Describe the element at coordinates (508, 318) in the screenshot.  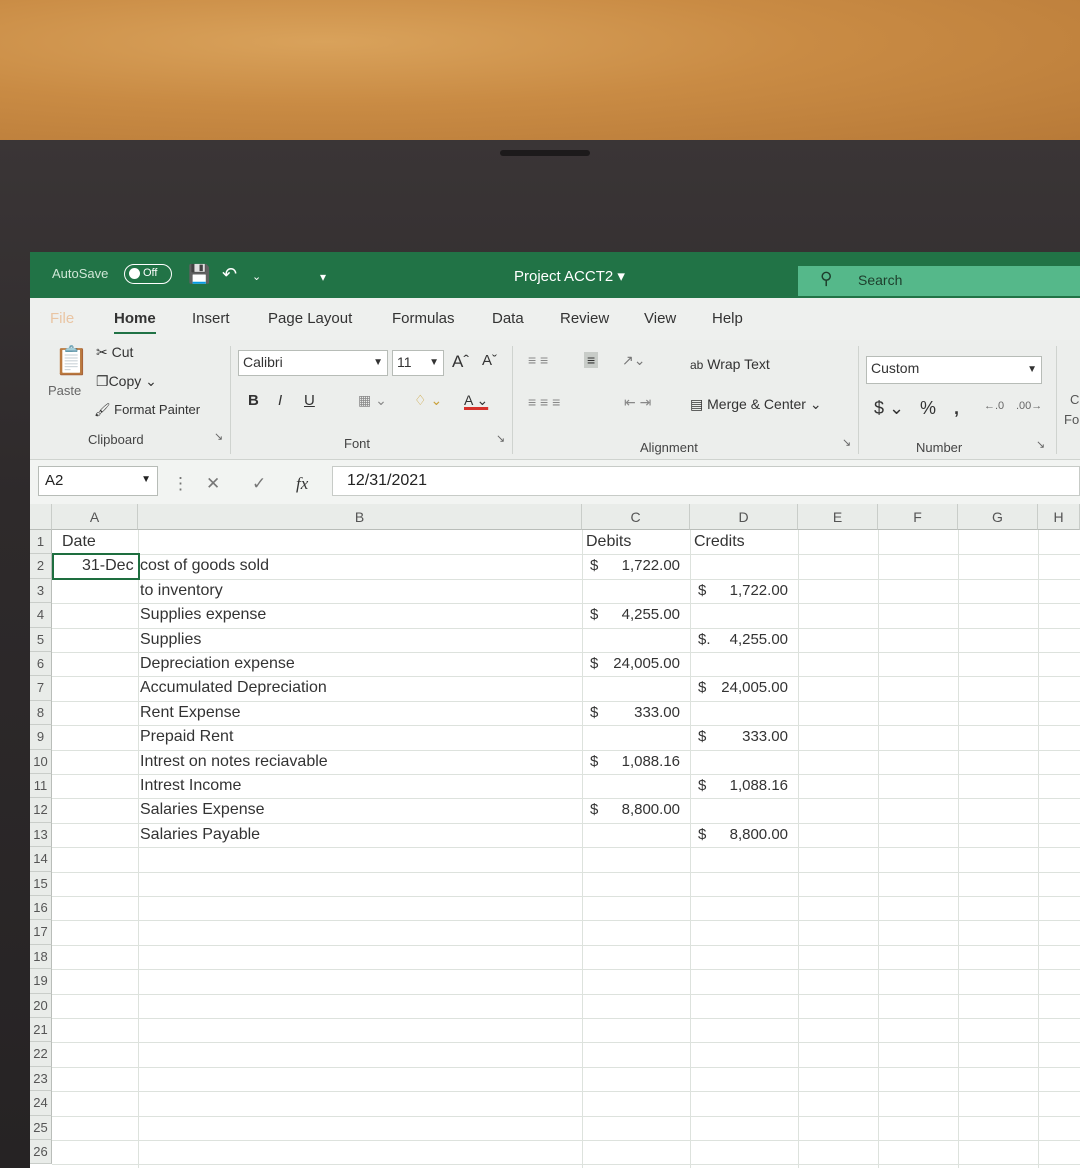
I see `tab-data: Data` at that location.